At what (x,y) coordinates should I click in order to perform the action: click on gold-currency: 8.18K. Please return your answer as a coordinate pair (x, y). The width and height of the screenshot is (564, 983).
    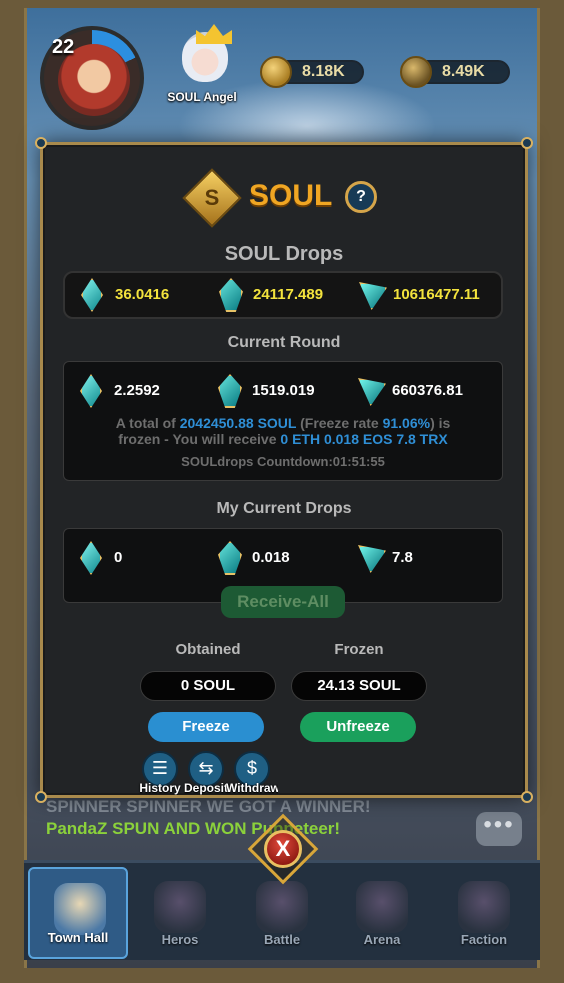
    Looking at the image, I should click on (312, 72).